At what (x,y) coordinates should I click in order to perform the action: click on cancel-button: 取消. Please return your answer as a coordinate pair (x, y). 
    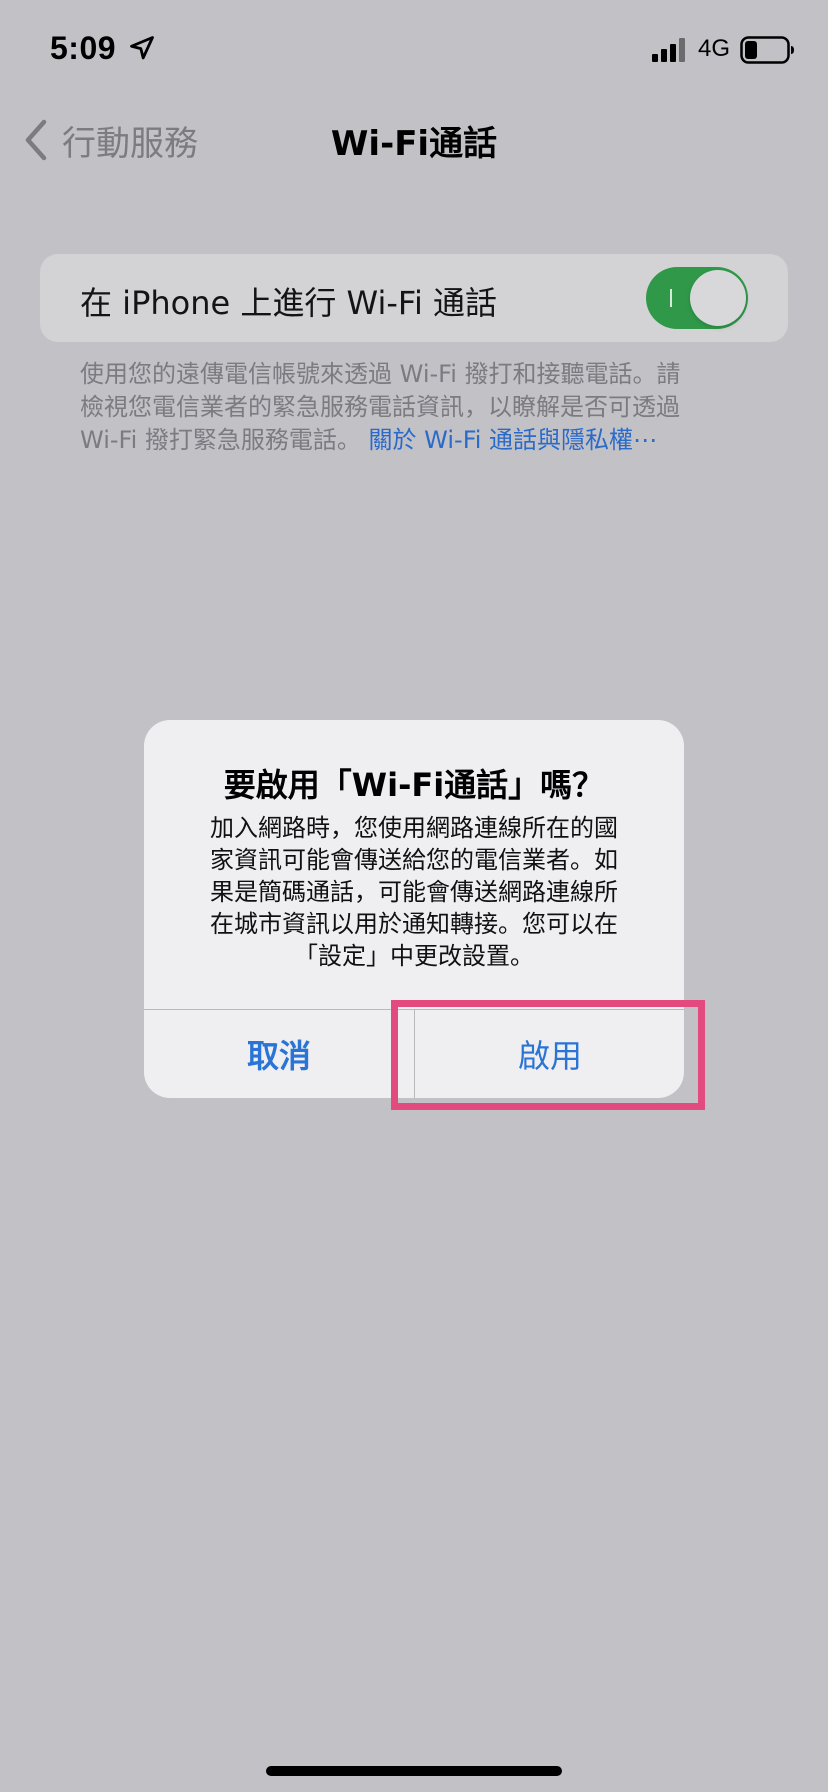
    Looking at the image, I should click on (279, 1054).